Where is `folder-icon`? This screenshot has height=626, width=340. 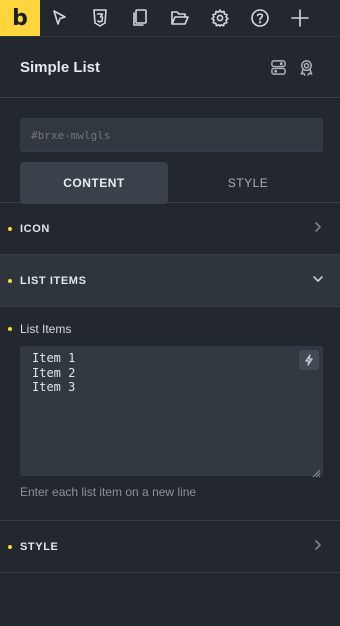
folder-icon is located at coordinates (180, 18).